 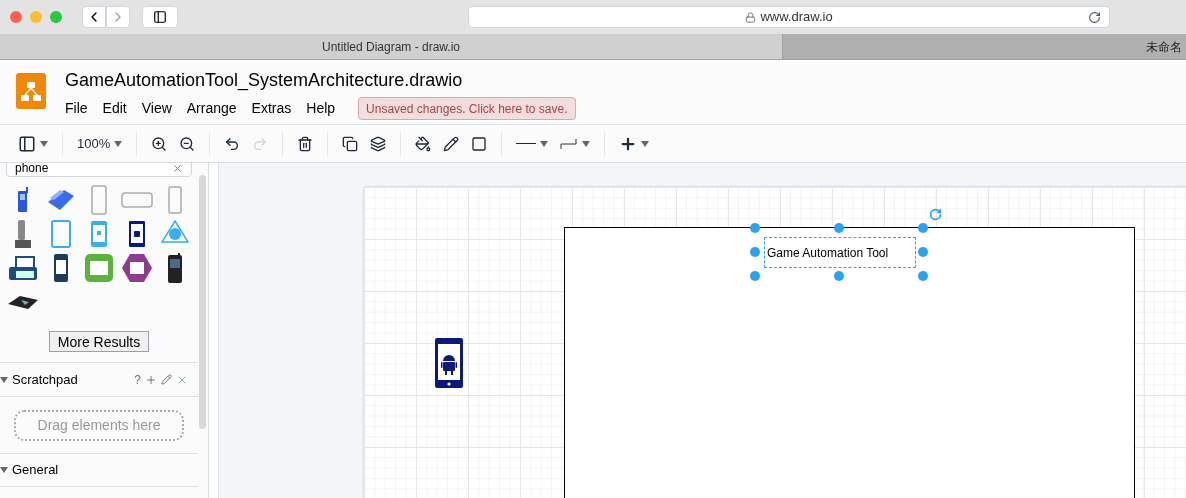 What do you see at coordinates (99, 341) in the screenshot?
I see `more-results-button: More Results` at bounding box center [99, 341].